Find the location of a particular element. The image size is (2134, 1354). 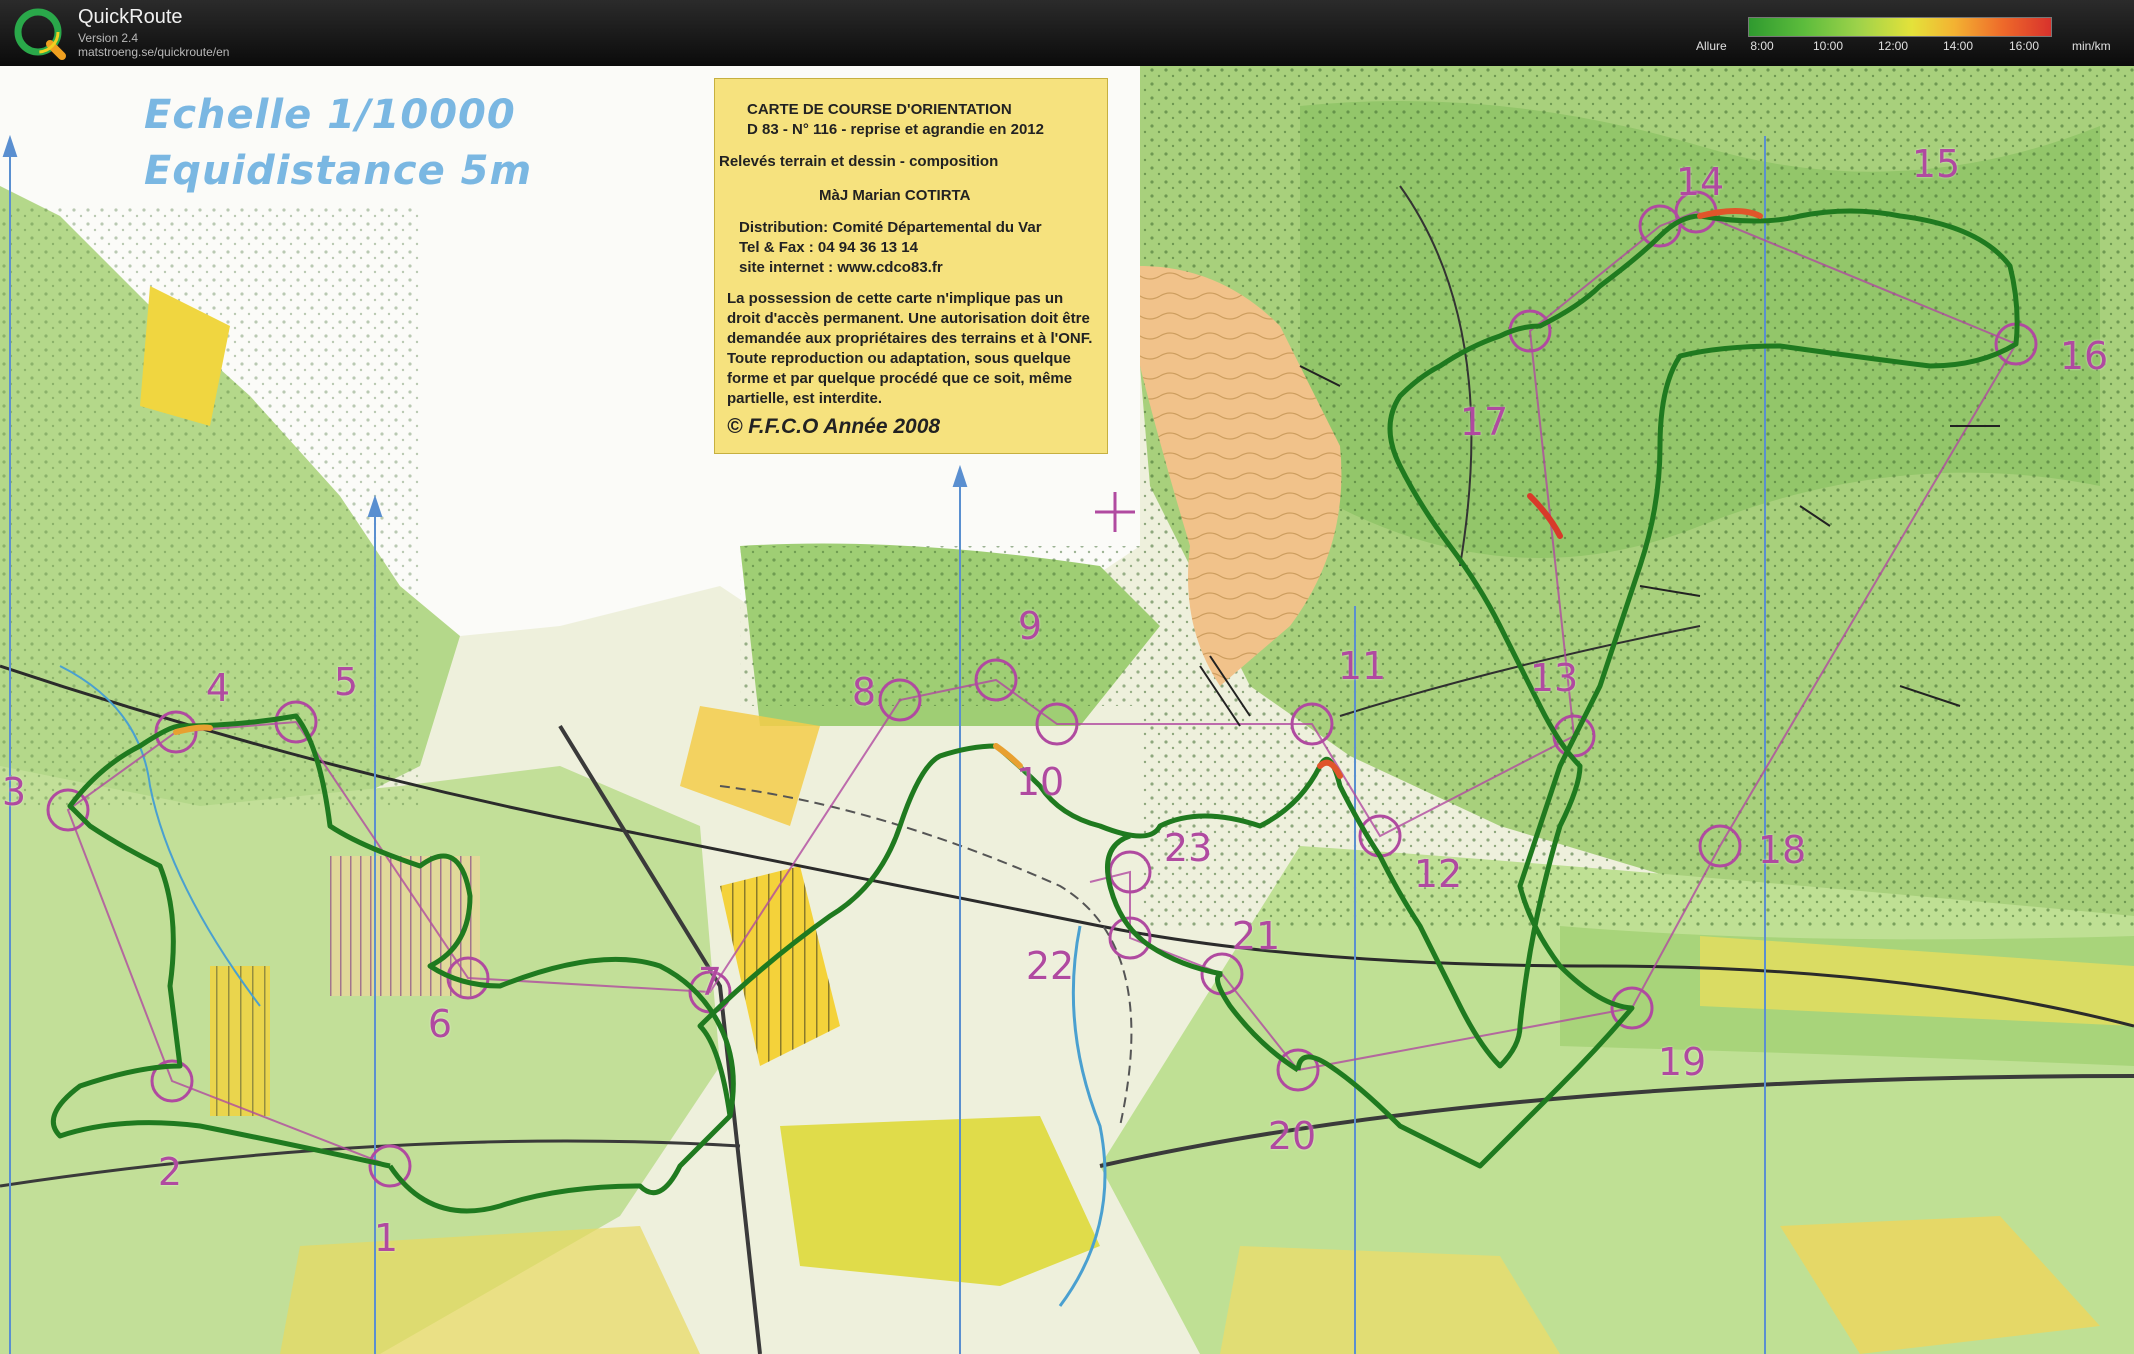

pace-legend-ticks: 8:00 10:00 12:00 14:00 16:00 is located at coordinates (1899, 47).